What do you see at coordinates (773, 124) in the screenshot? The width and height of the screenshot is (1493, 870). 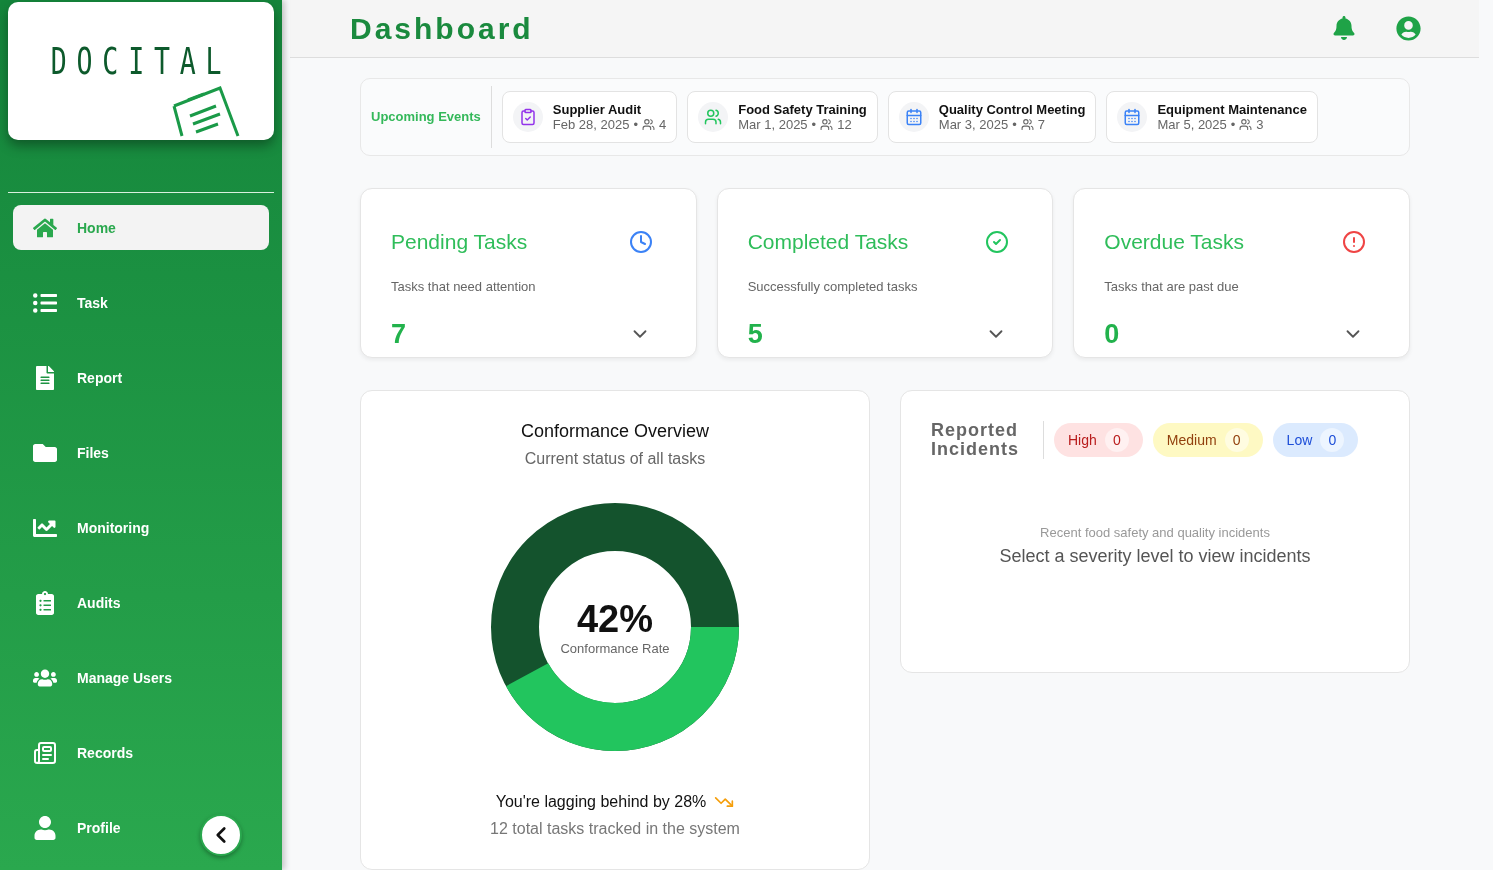 I see `event-date: Mar 1, 2025` at bounding box center [773, 124].